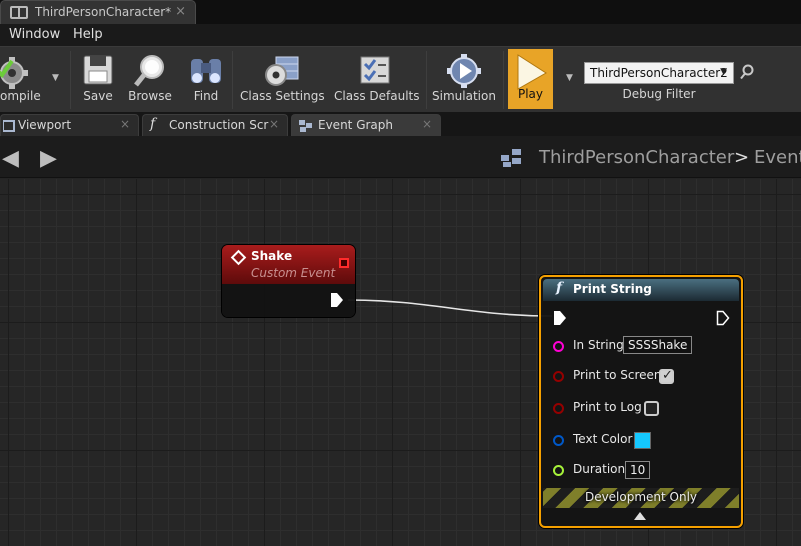 The image size is (801, 546). Describe the element at coordinates (642, 440) in the screenshot. I see `text-color-swatch` at that location.